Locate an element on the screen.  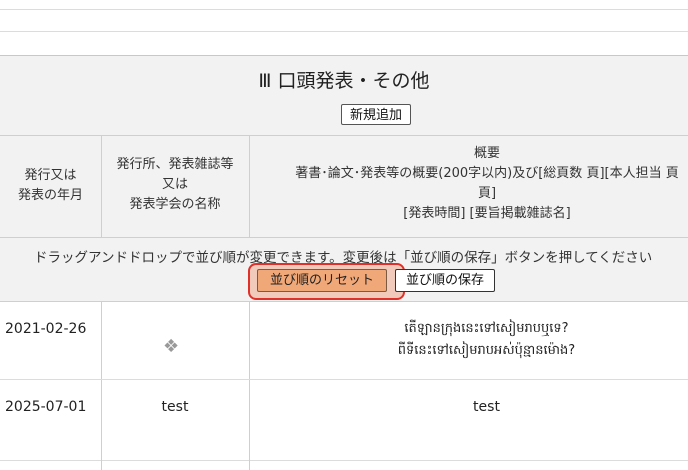
save-order-button: 並び順の保存 is located at coordinates (445, 280).